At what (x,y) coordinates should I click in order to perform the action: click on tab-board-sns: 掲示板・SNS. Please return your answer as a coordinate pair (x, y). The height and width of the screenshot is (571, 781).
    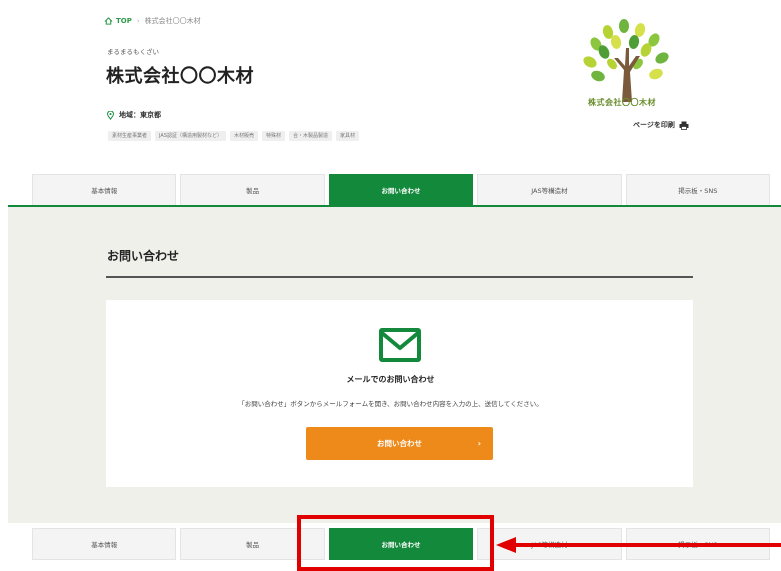
    Looking at the image, I should click on (698, 190).